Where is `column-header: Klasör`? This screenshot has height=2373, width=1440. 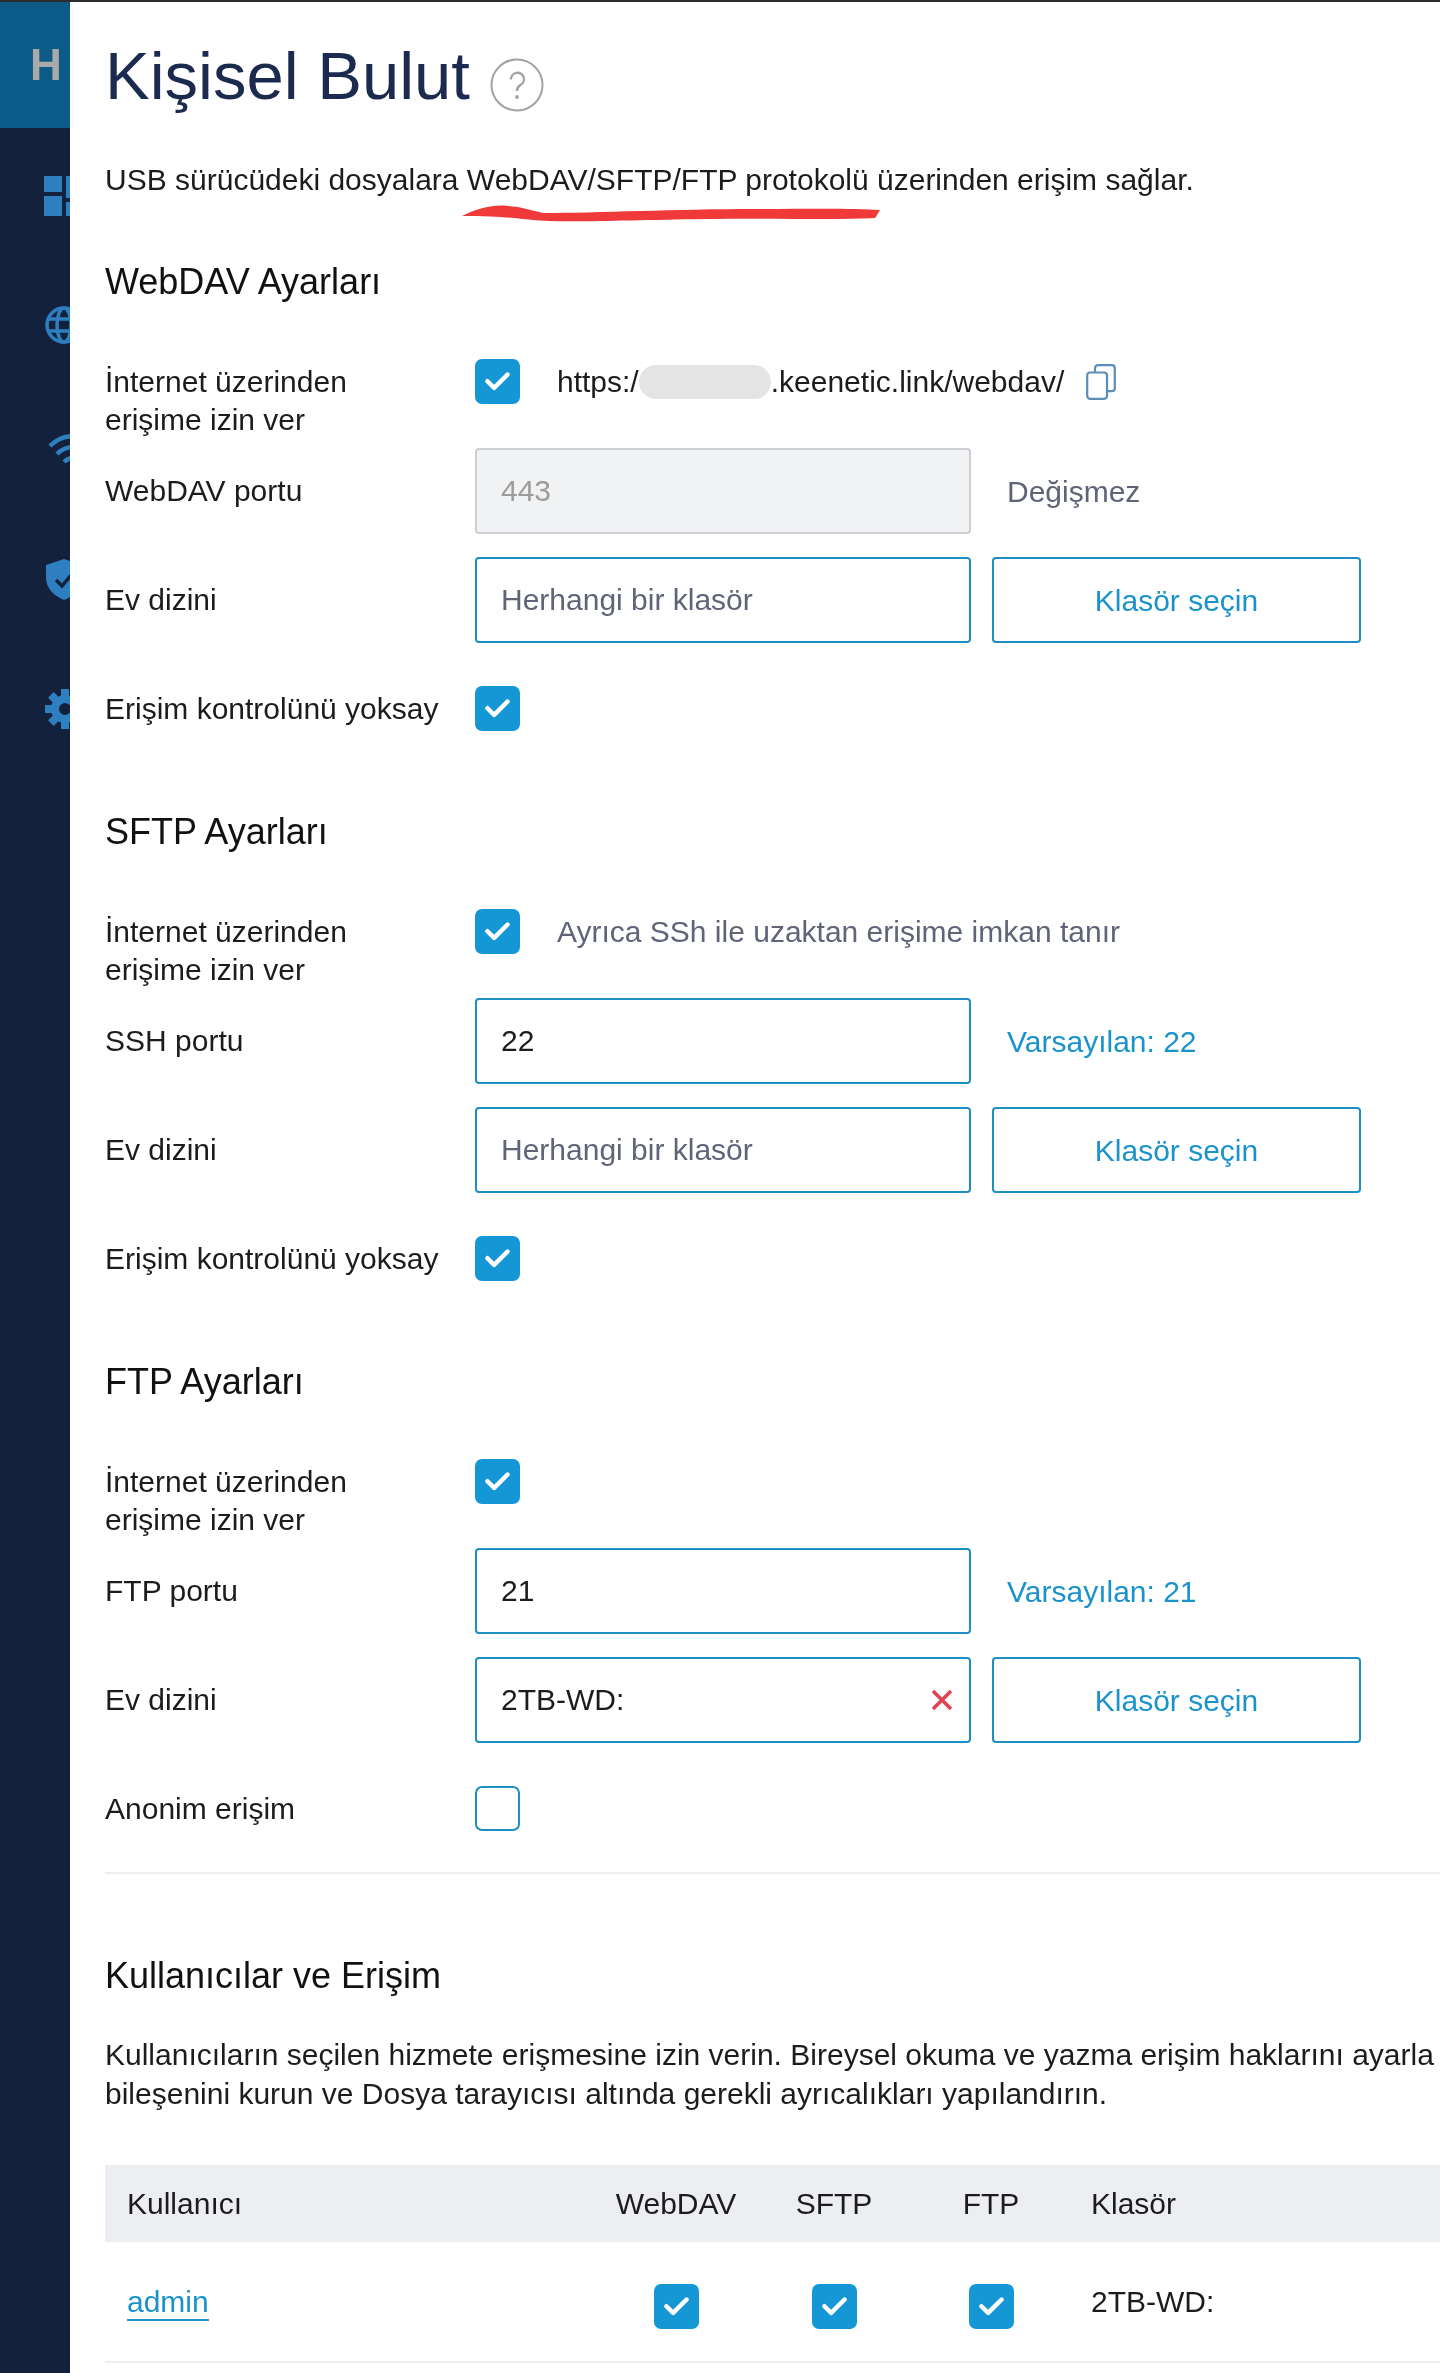
column-header: Klasör is located at coordinates (1263, 2203).